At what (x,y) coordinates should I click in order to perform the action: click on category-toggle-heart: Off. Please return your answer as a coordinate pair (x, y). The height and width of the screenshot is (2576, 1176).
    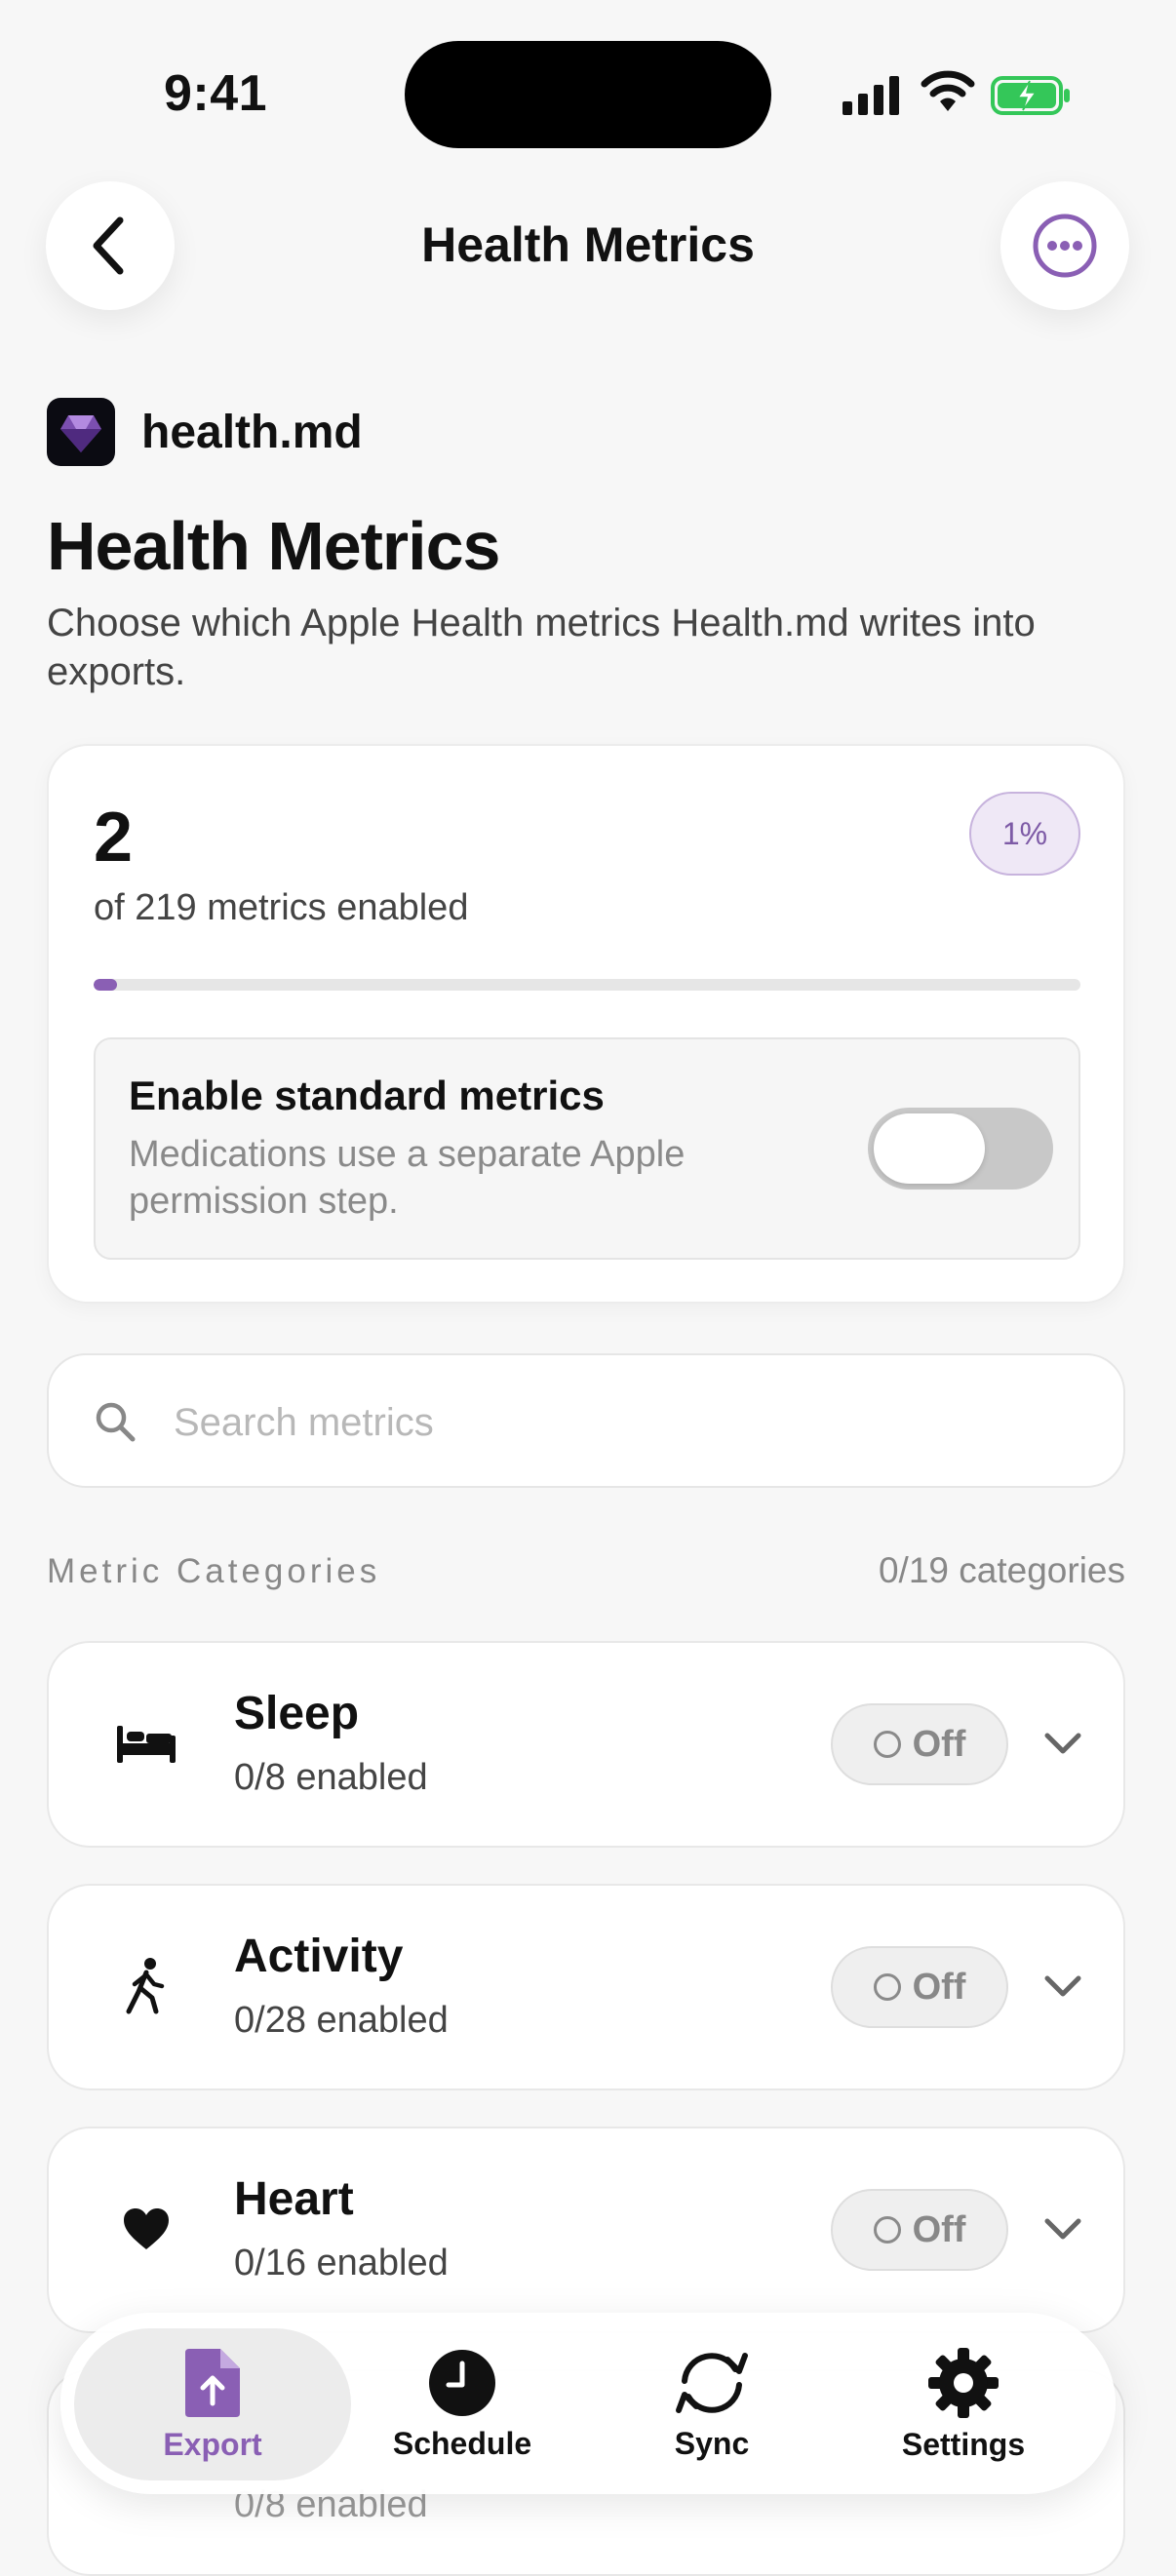
    Looking at the image, I should click on (919, 2230).